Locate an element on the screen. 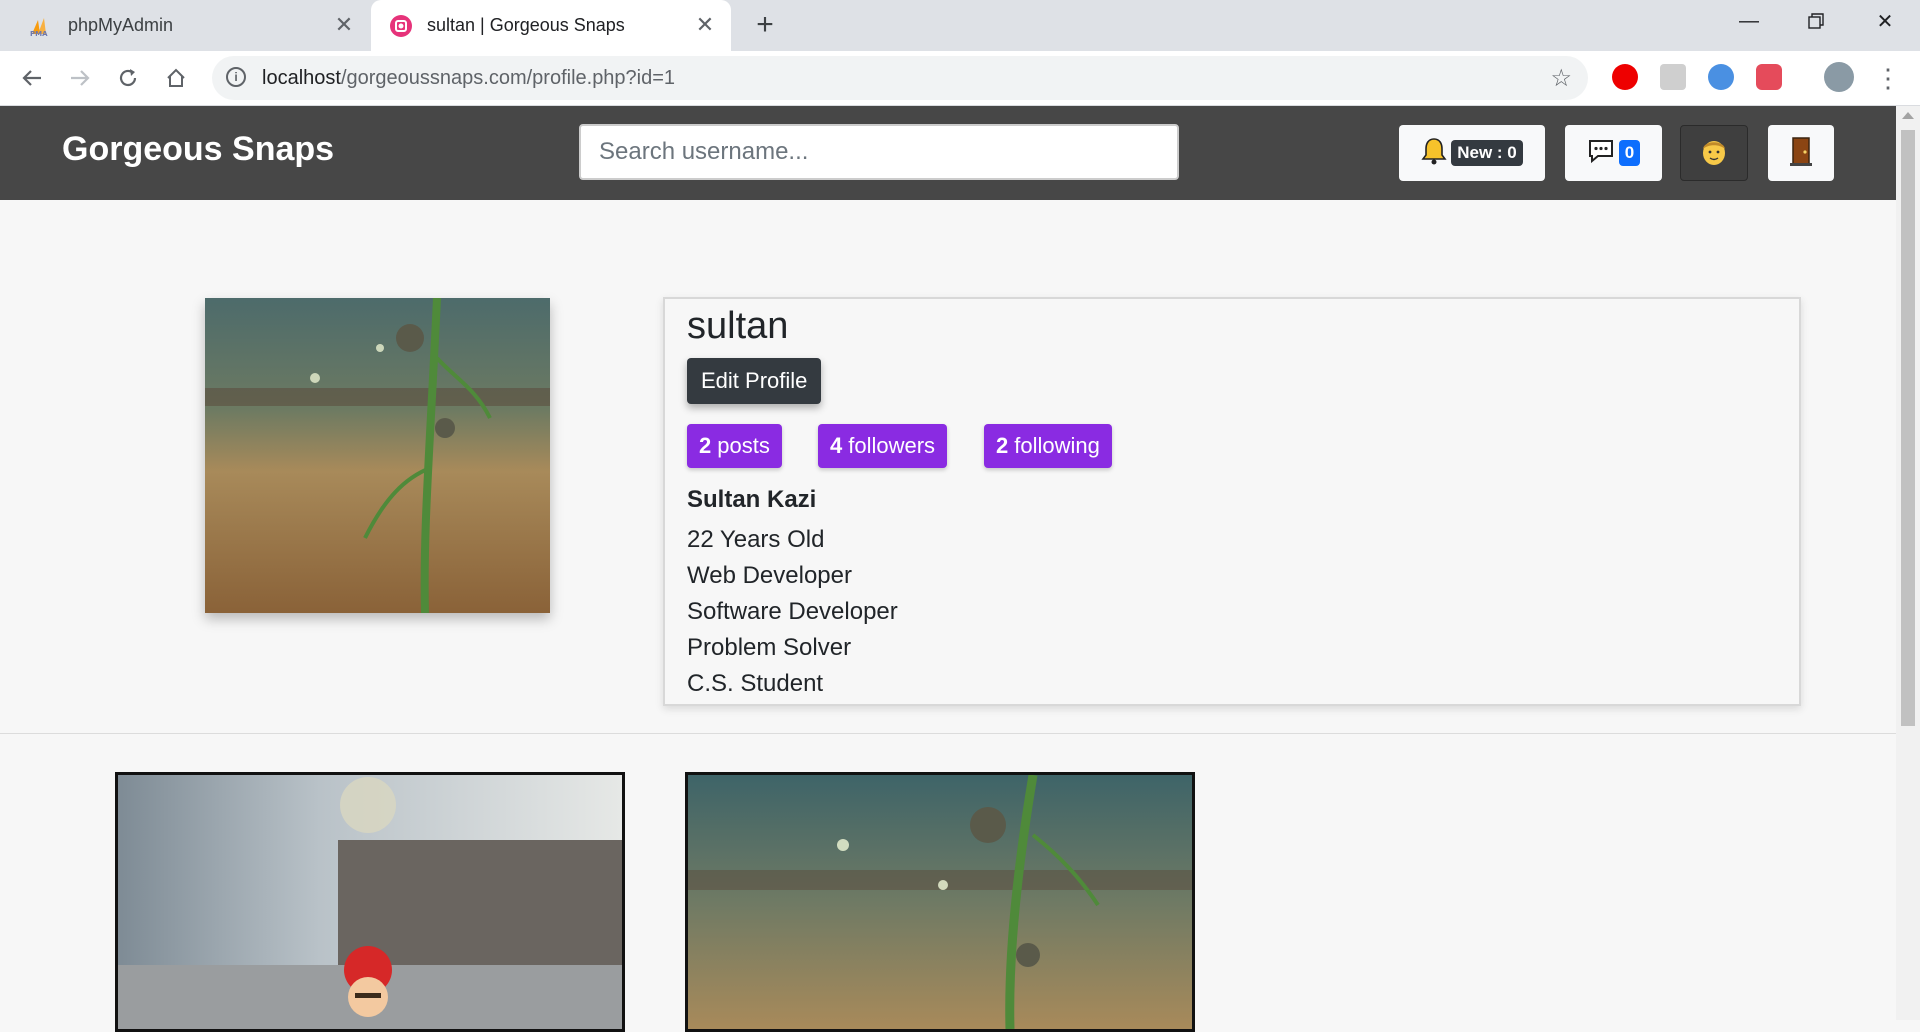 The height and width of the screenshot is (1032, 1920). profile-button is located at coordinates (1714, 153).